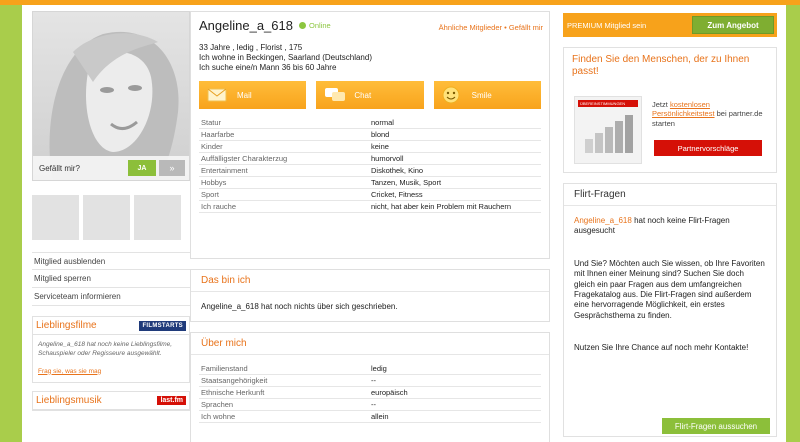 The height and width of the screenshot is (442, 800). Describe the element at coordinates (380, 134) in the screenshot. I see `attribute-value: blond` at that location.